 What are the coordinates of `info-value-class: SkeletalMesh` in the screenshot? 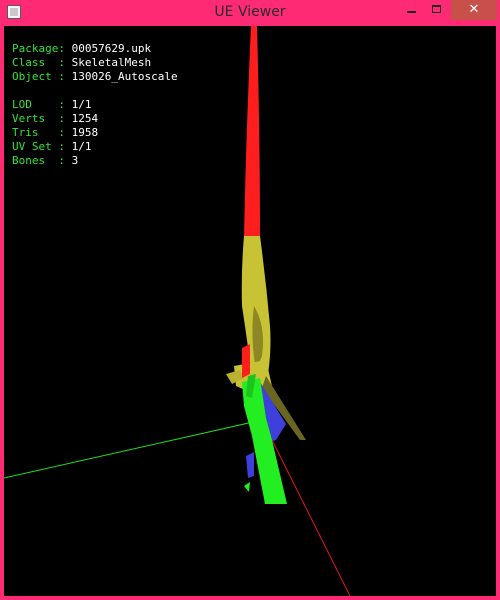 It's located at (111, 62).